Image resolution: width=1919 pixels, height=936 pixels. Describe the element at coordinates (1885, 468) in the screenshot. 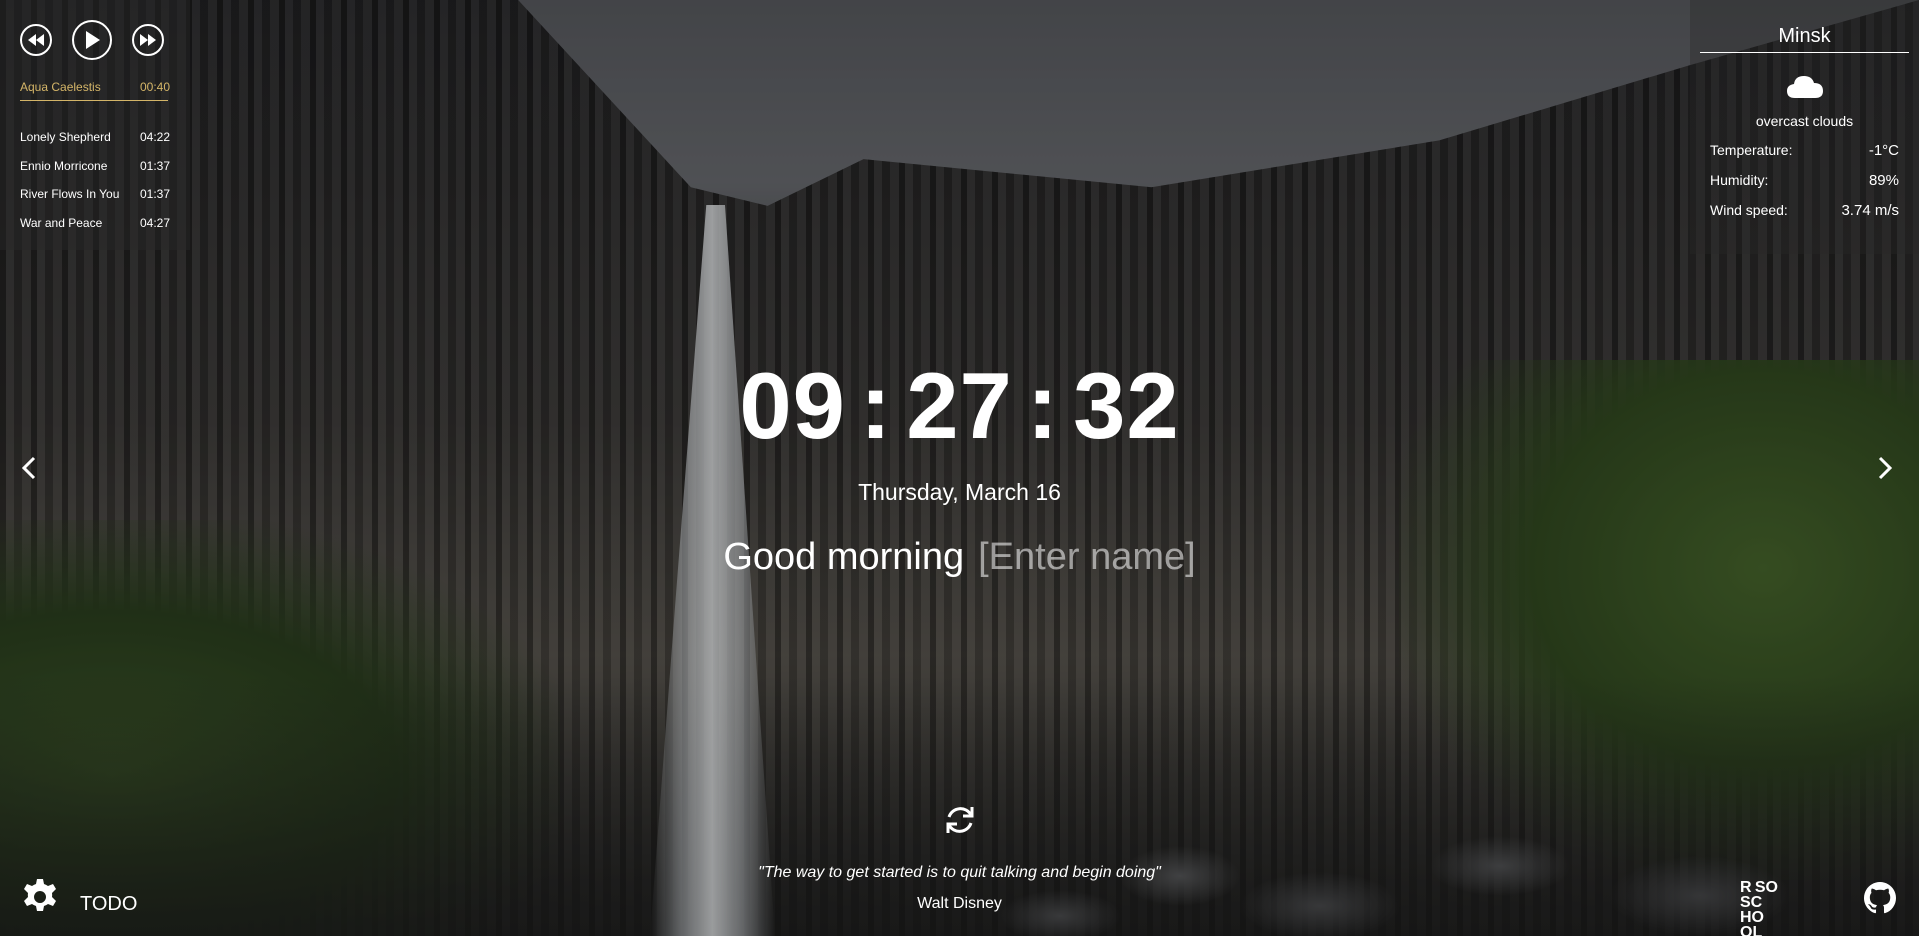

I see `chevron-right-icon` at that location.